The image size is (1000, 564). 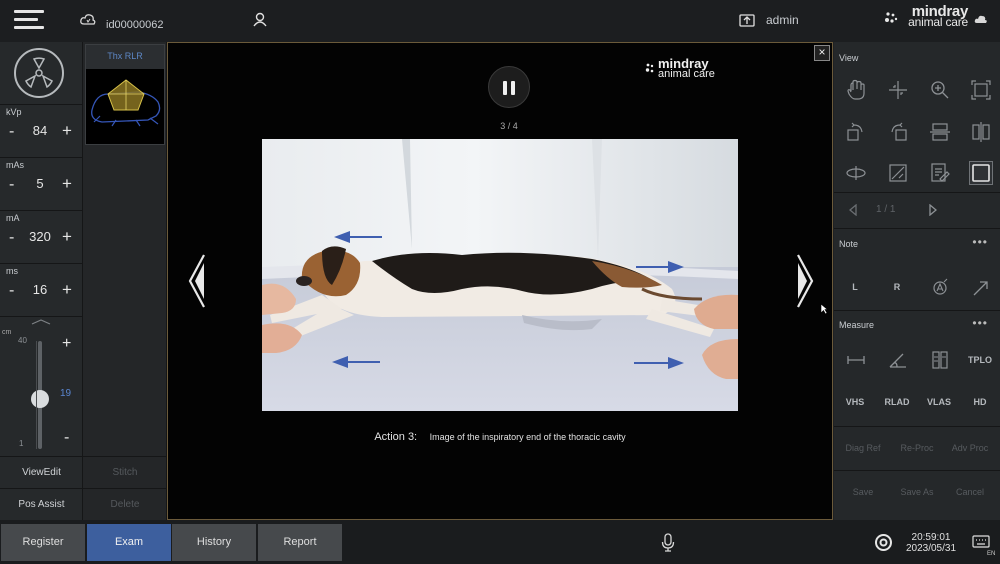 What do you see at coordinates (197, 281) in the screenshot?
I see `previous-slide-arrow-icon` at bounding box center [197, 281].